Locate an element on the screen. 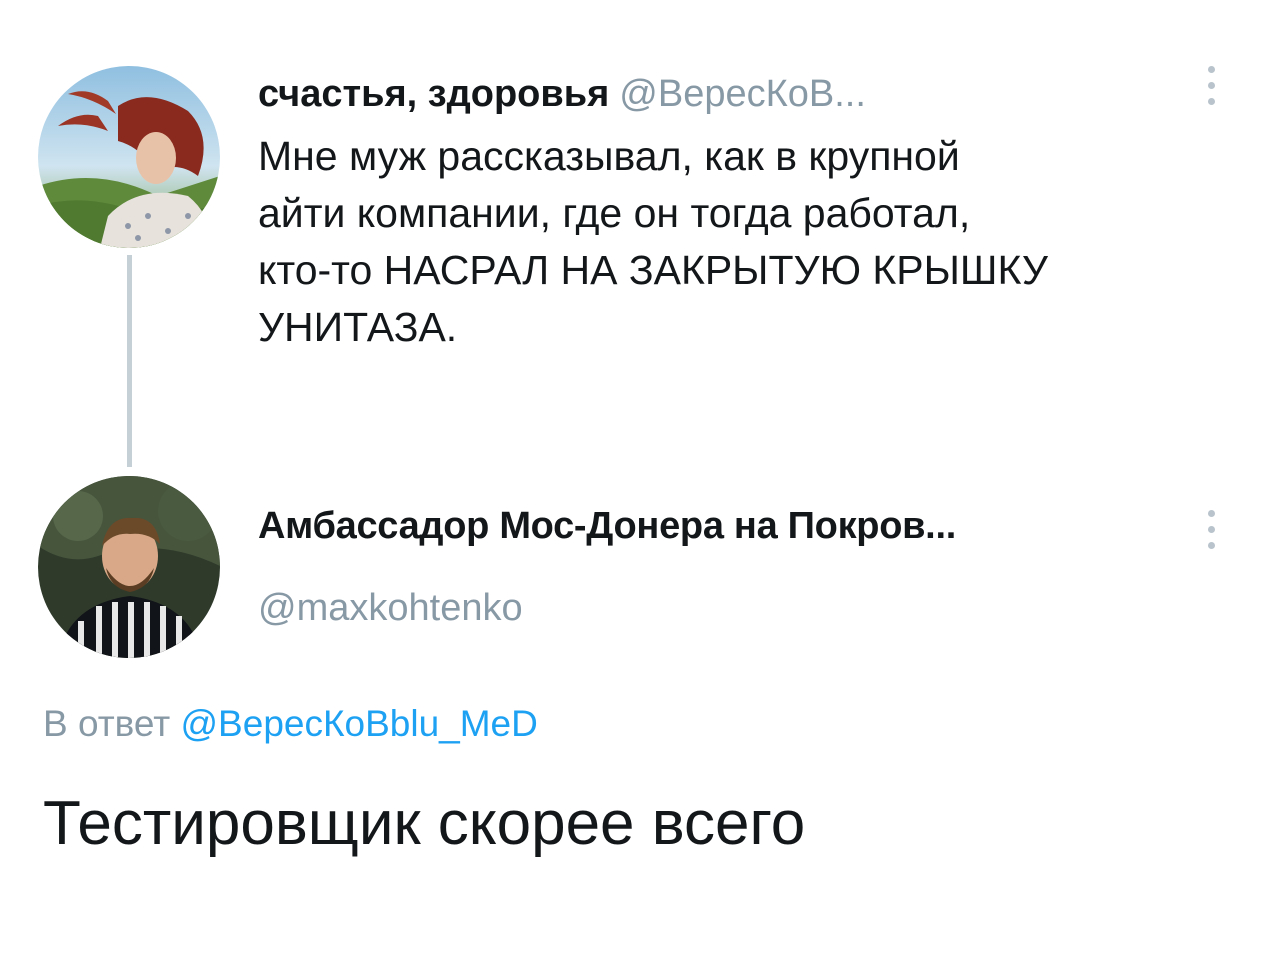 Image resolution: width=1280 pixels, height=973 pixels. avatar-woman-red-hair-icon is located at coordinates (129, 157).